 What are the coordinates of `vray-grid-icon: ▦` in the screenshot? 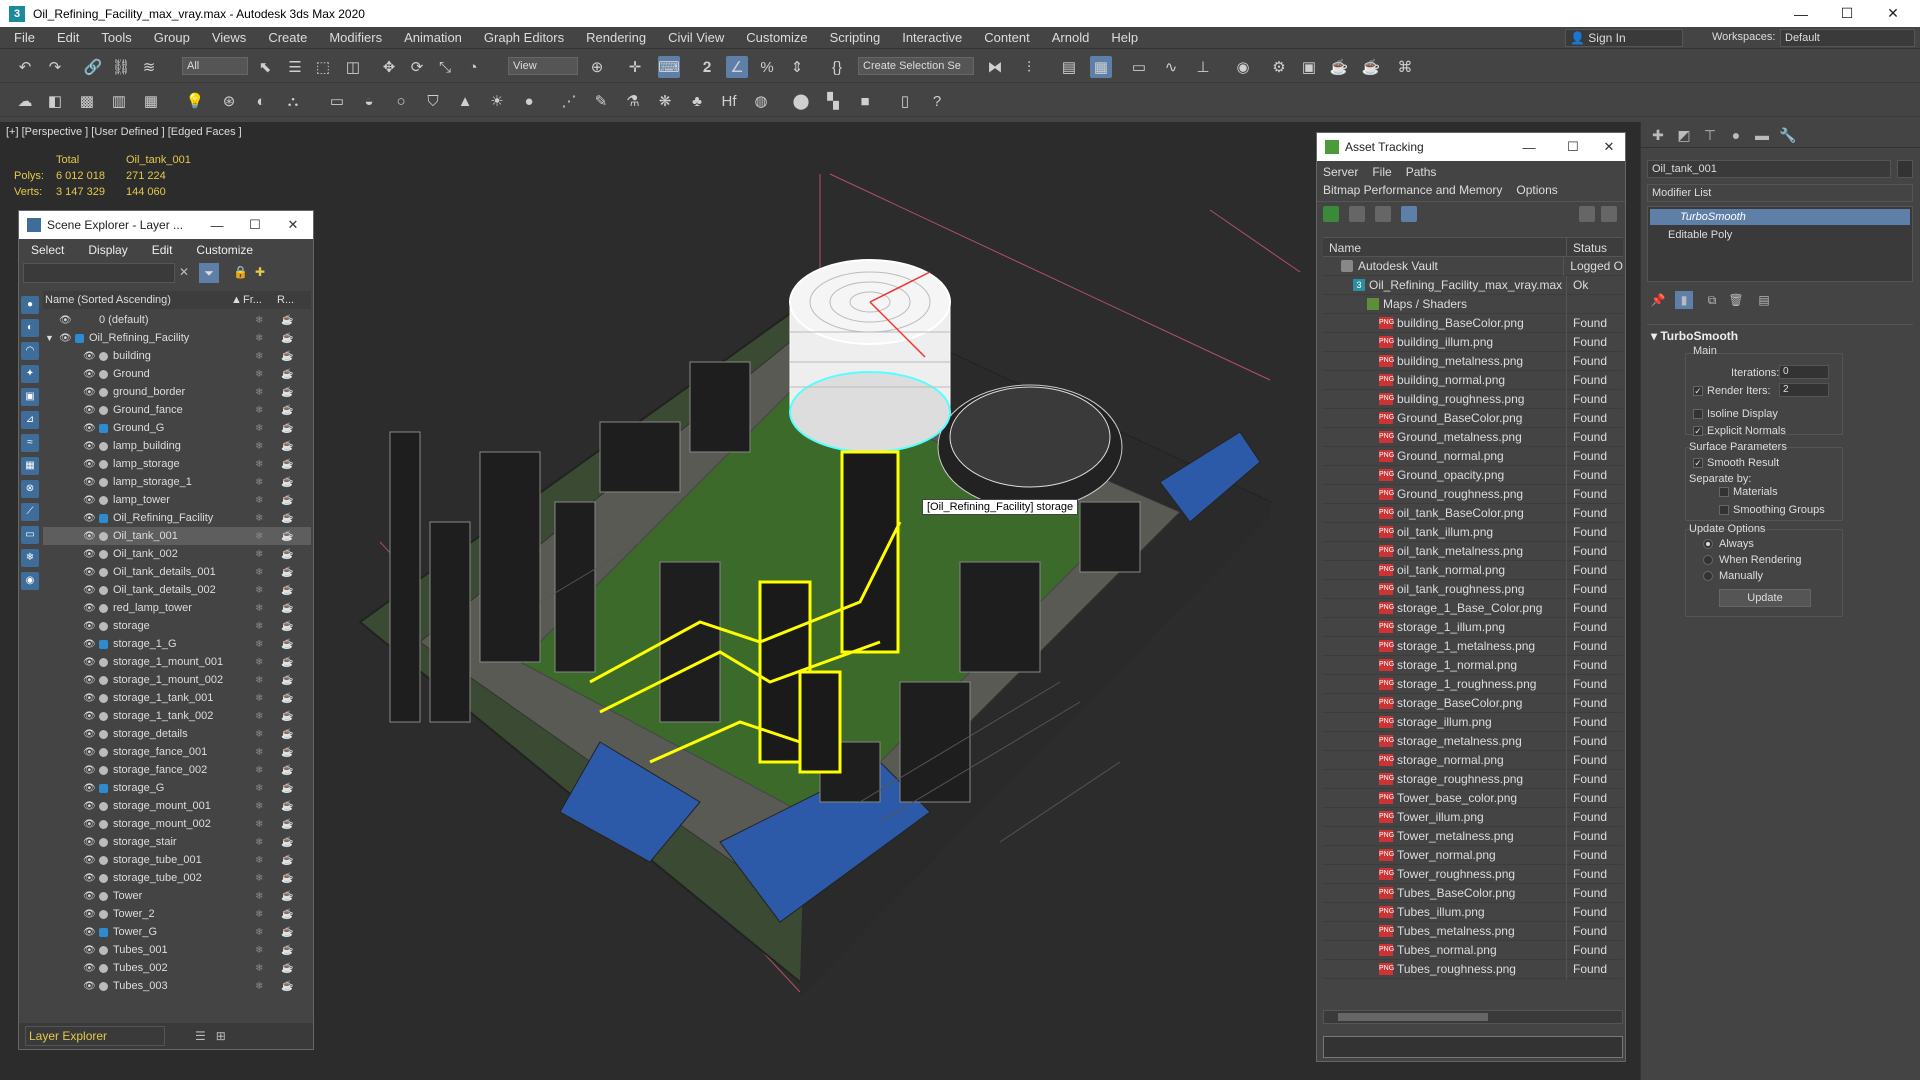 It's located at (151, 101).